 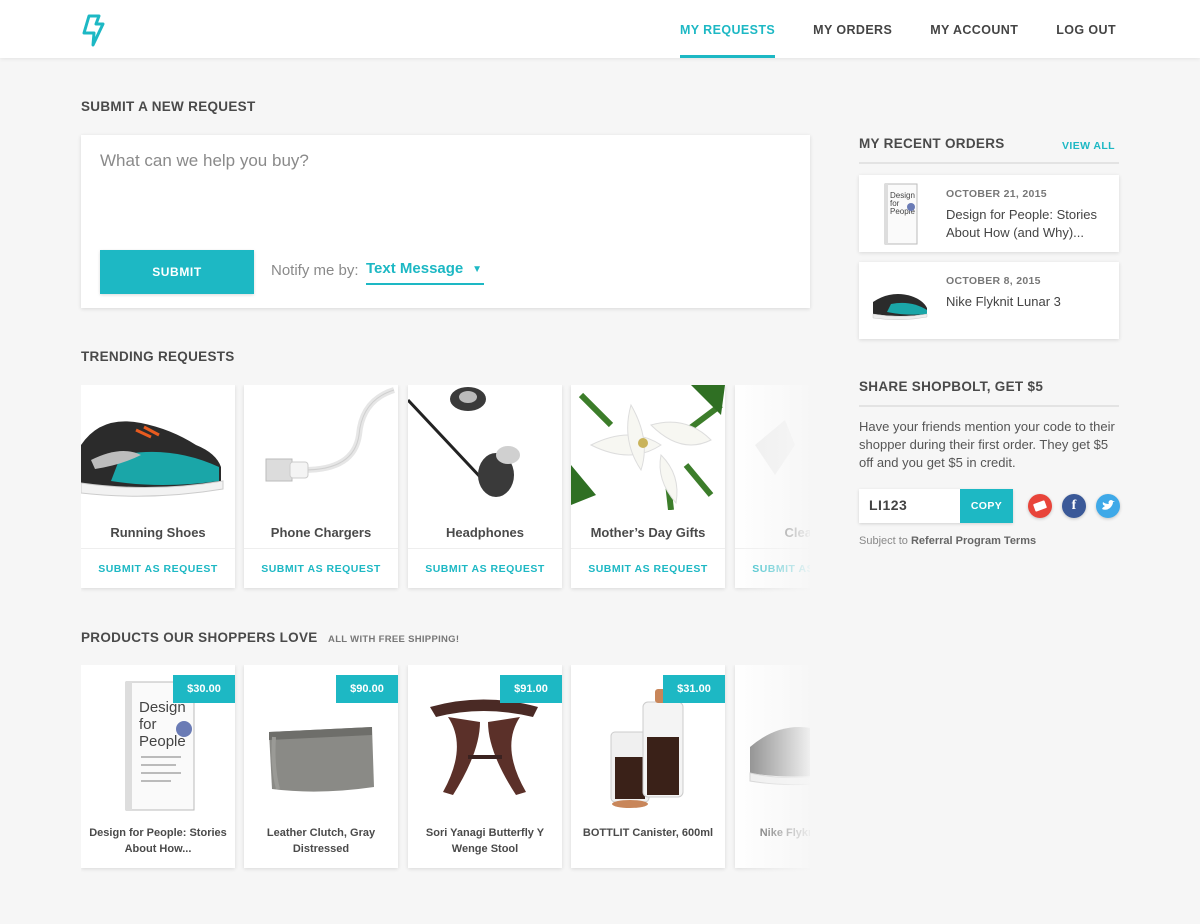 I want to click on terms-prefix: Subject to, so click(x=883, y=541).